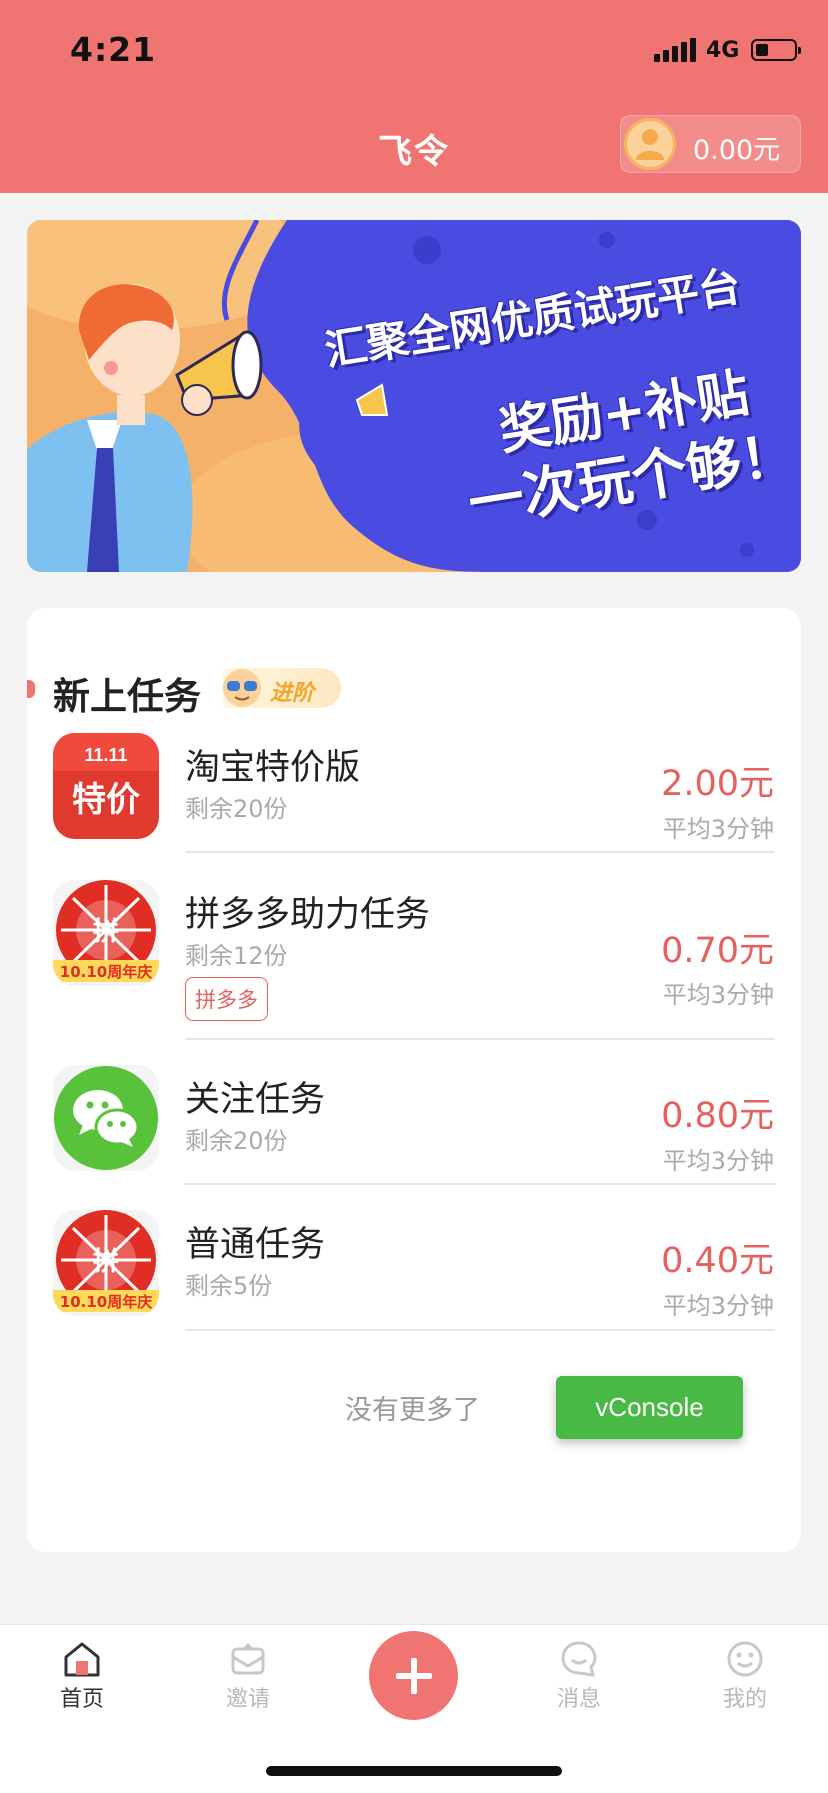  Describe the element at coordinates (737, 150) in the screenshot. I see `balance-amount: 0.00元` at that location.